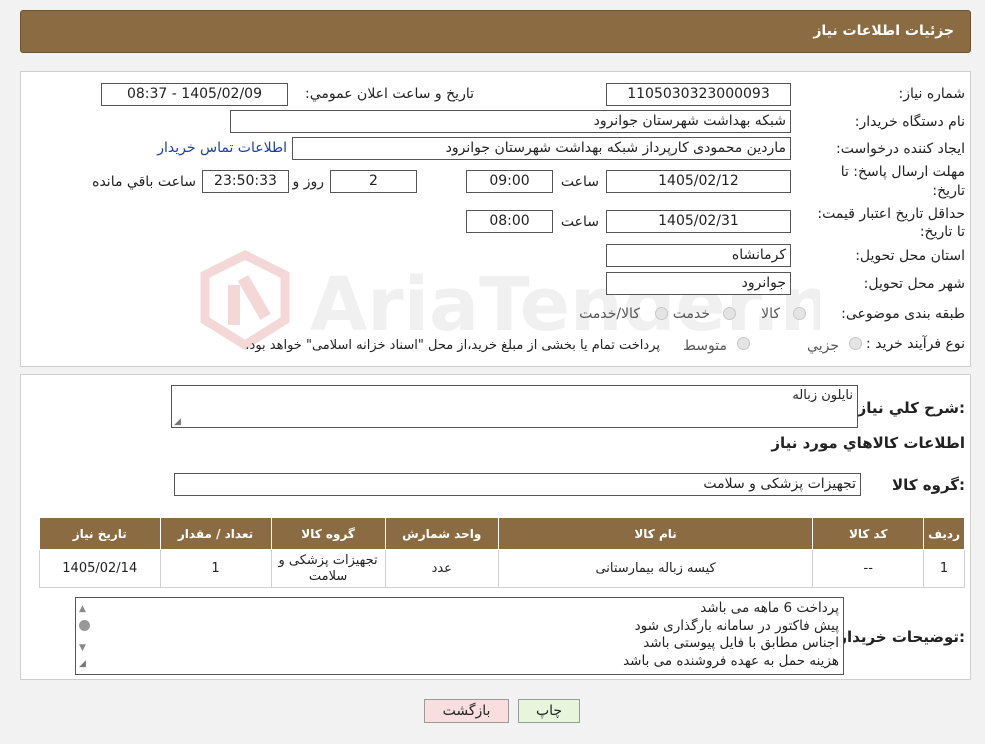 The image size is (985, 744). I want to click on creator-label: ايجاد کننده درخواست:, so click(900, 149).